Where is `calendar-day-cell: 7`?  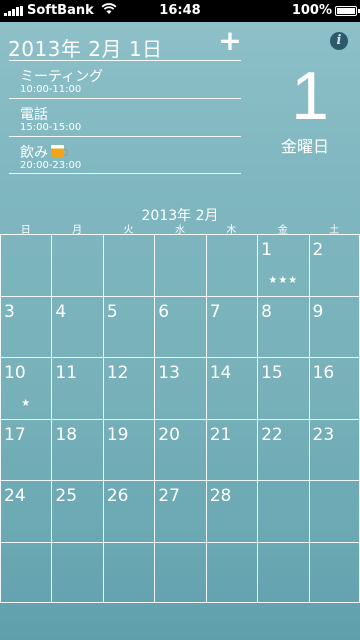 calendar-day-cell: 7 is located at coordinates (231, 326).